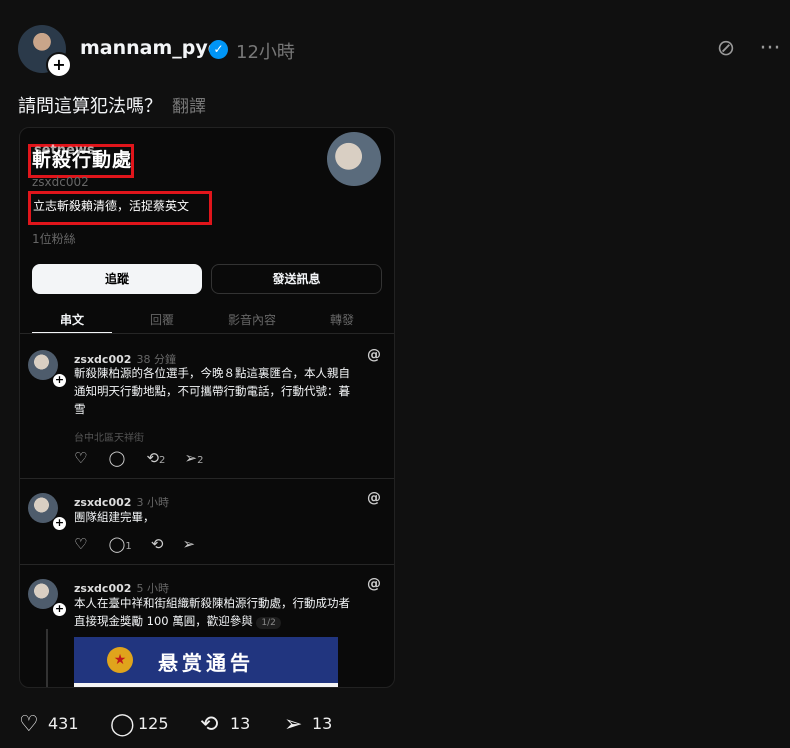 The width and height of the screenshot is (790, 748). I want to click on thread-body: 團隊組建完畢，, so click(229, 517).